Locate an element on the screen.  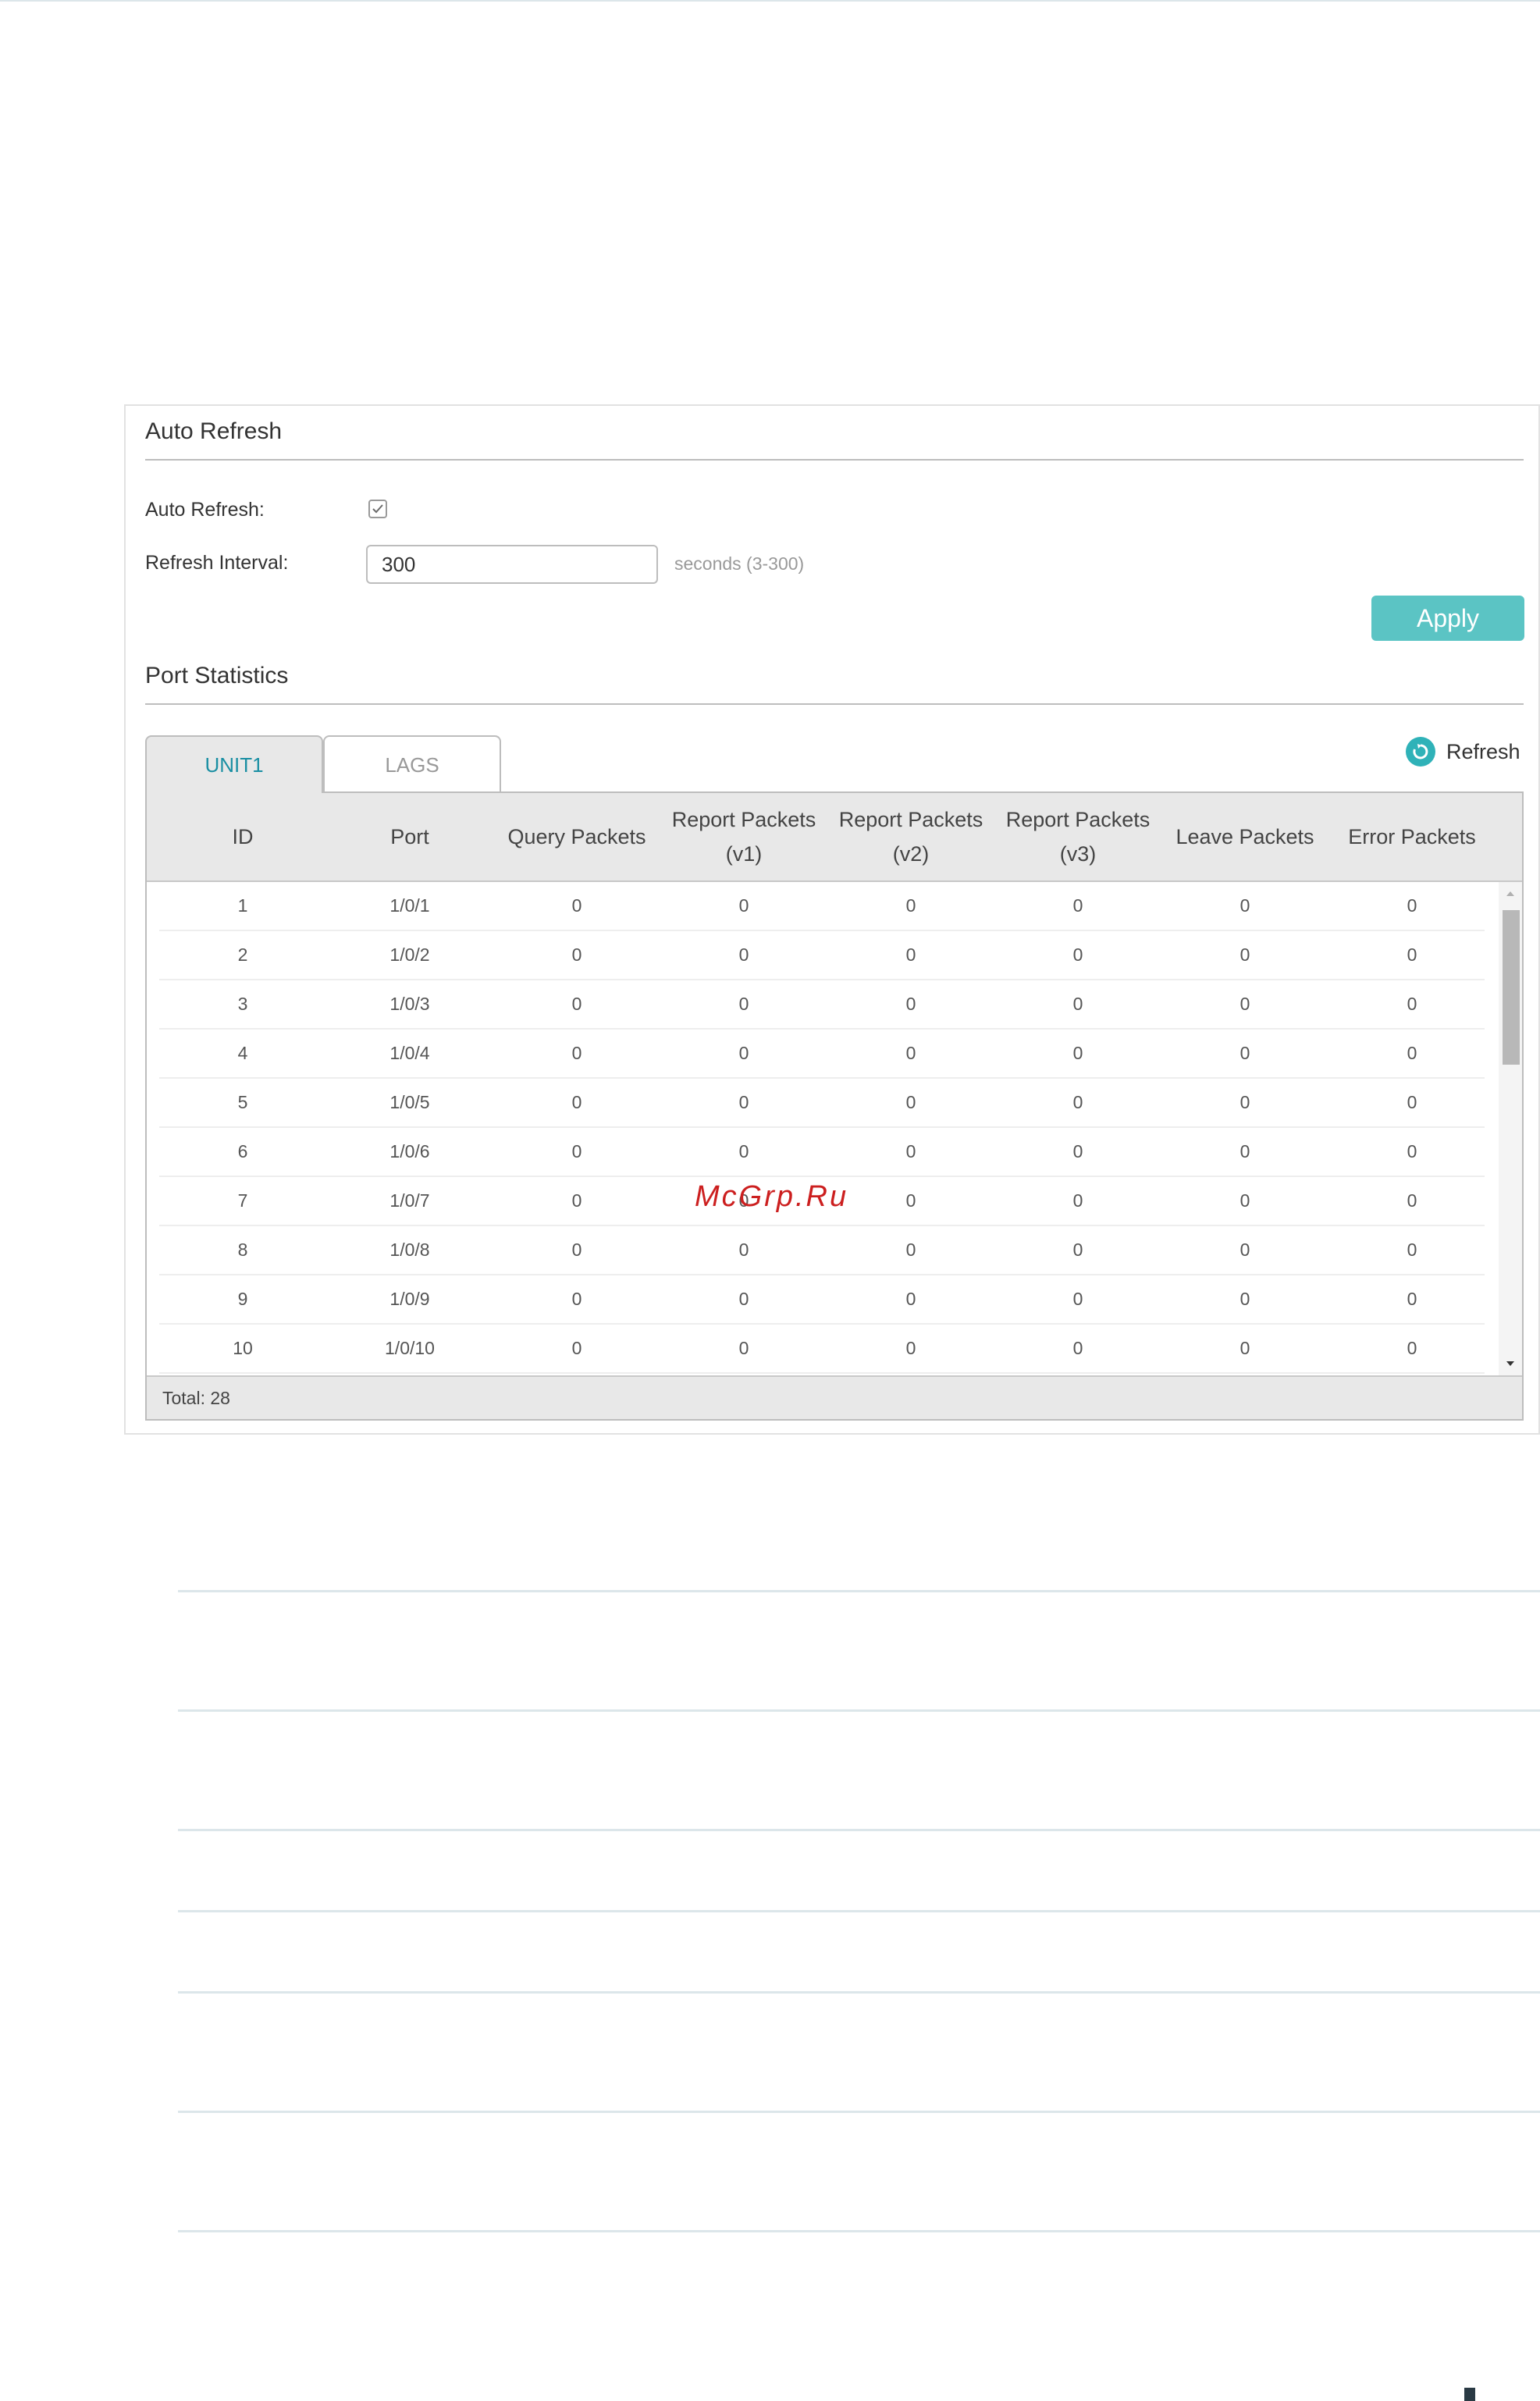
auto-refresh-checkbox is located at coordinates (377, 509).